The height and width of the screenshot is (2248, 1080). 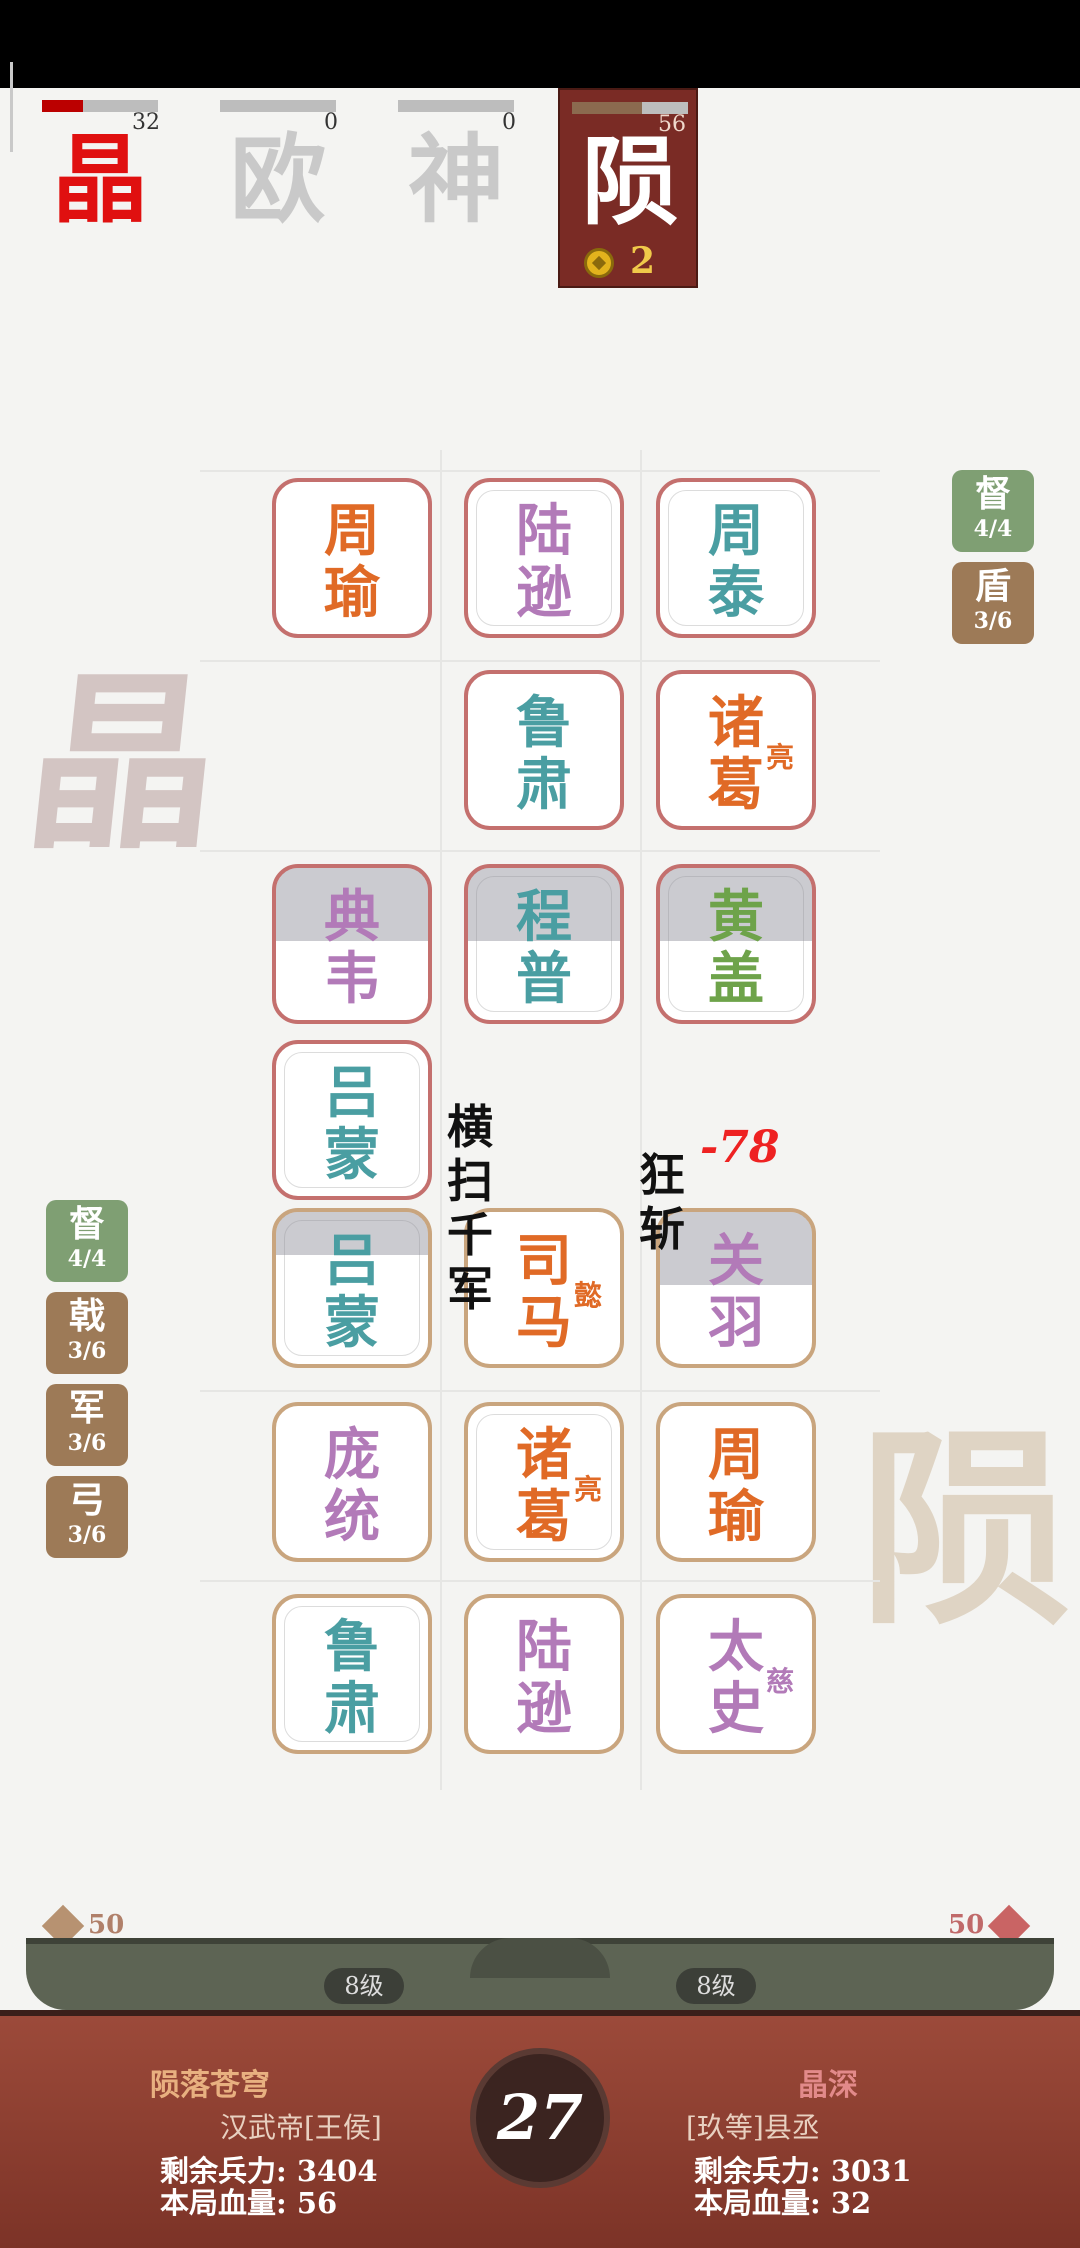 What do you see at coordinates (630, 181) in the screenshot?
I see `player-glyph: 陨` at bounding box center [630, 181].